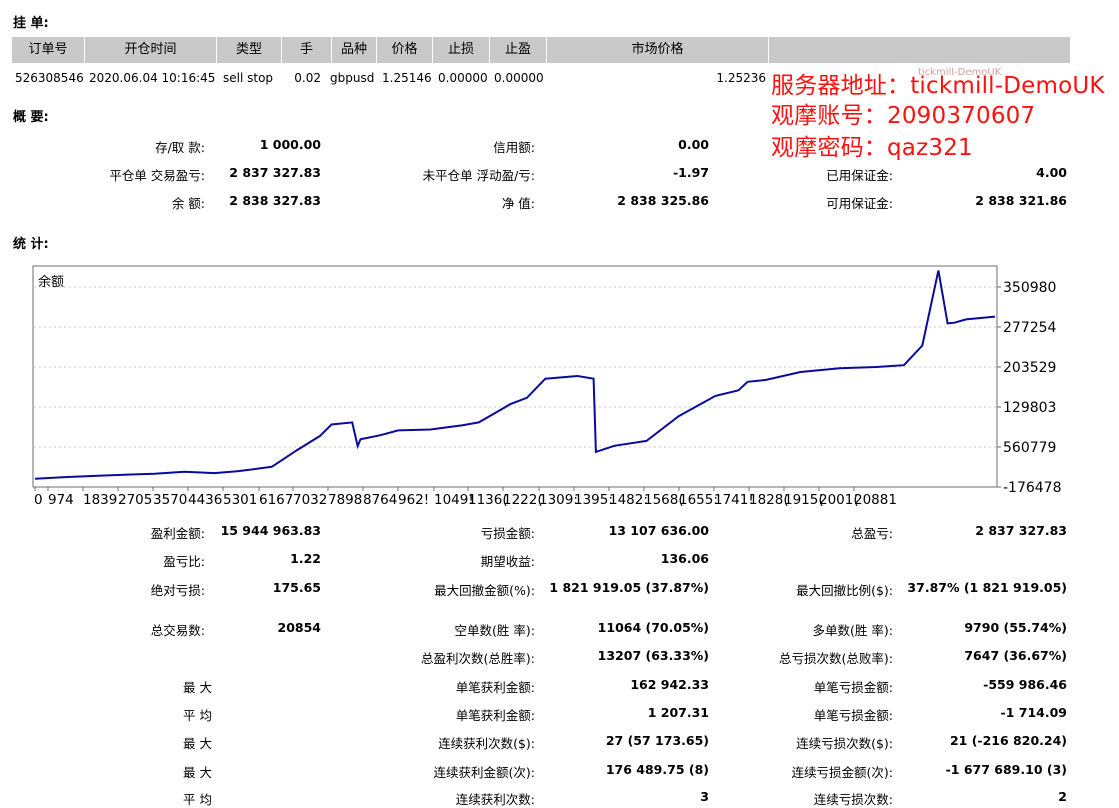  I want to click on x-tick-label: 1828(, so click(769, 500).